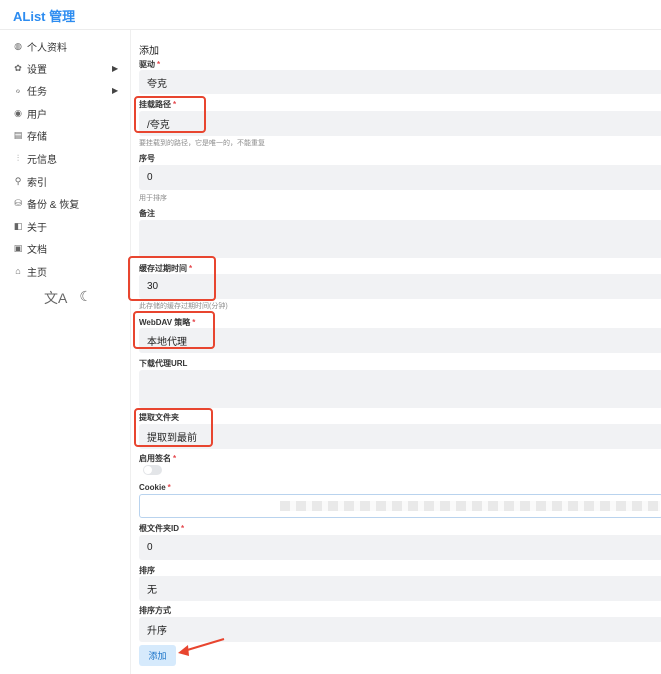  What do you see at coordinates (68, 298) in the screenshot?
I see `sidebar-tools: 文A ☾` at bounding box center [68, 298].